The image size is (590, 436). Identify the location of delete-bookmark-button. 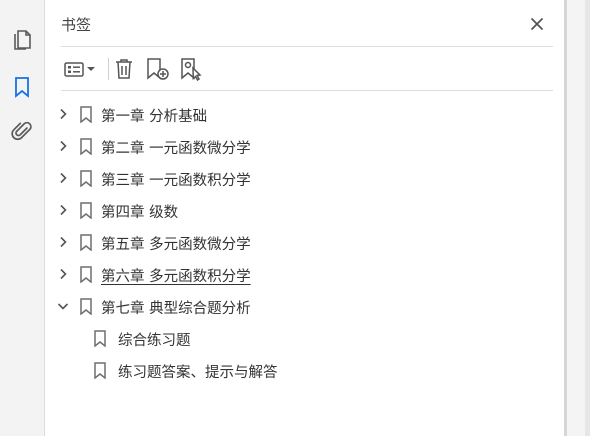
(124, 69).